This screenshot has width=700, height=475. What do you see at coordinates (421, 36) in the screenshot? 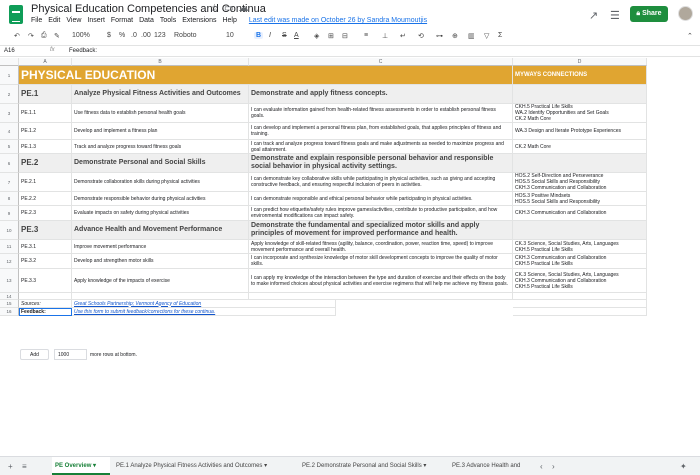
I see `rotate-icon: ⟲` at bounding box center [421, 36].